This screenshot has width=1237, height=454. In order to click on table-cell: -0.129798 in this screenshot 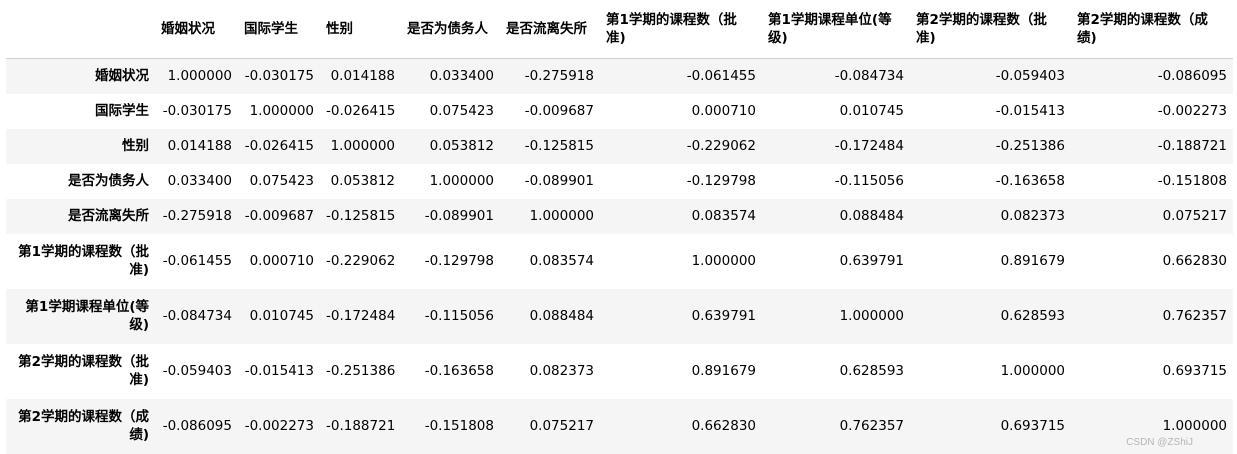, I will do `click(459, 261)`.